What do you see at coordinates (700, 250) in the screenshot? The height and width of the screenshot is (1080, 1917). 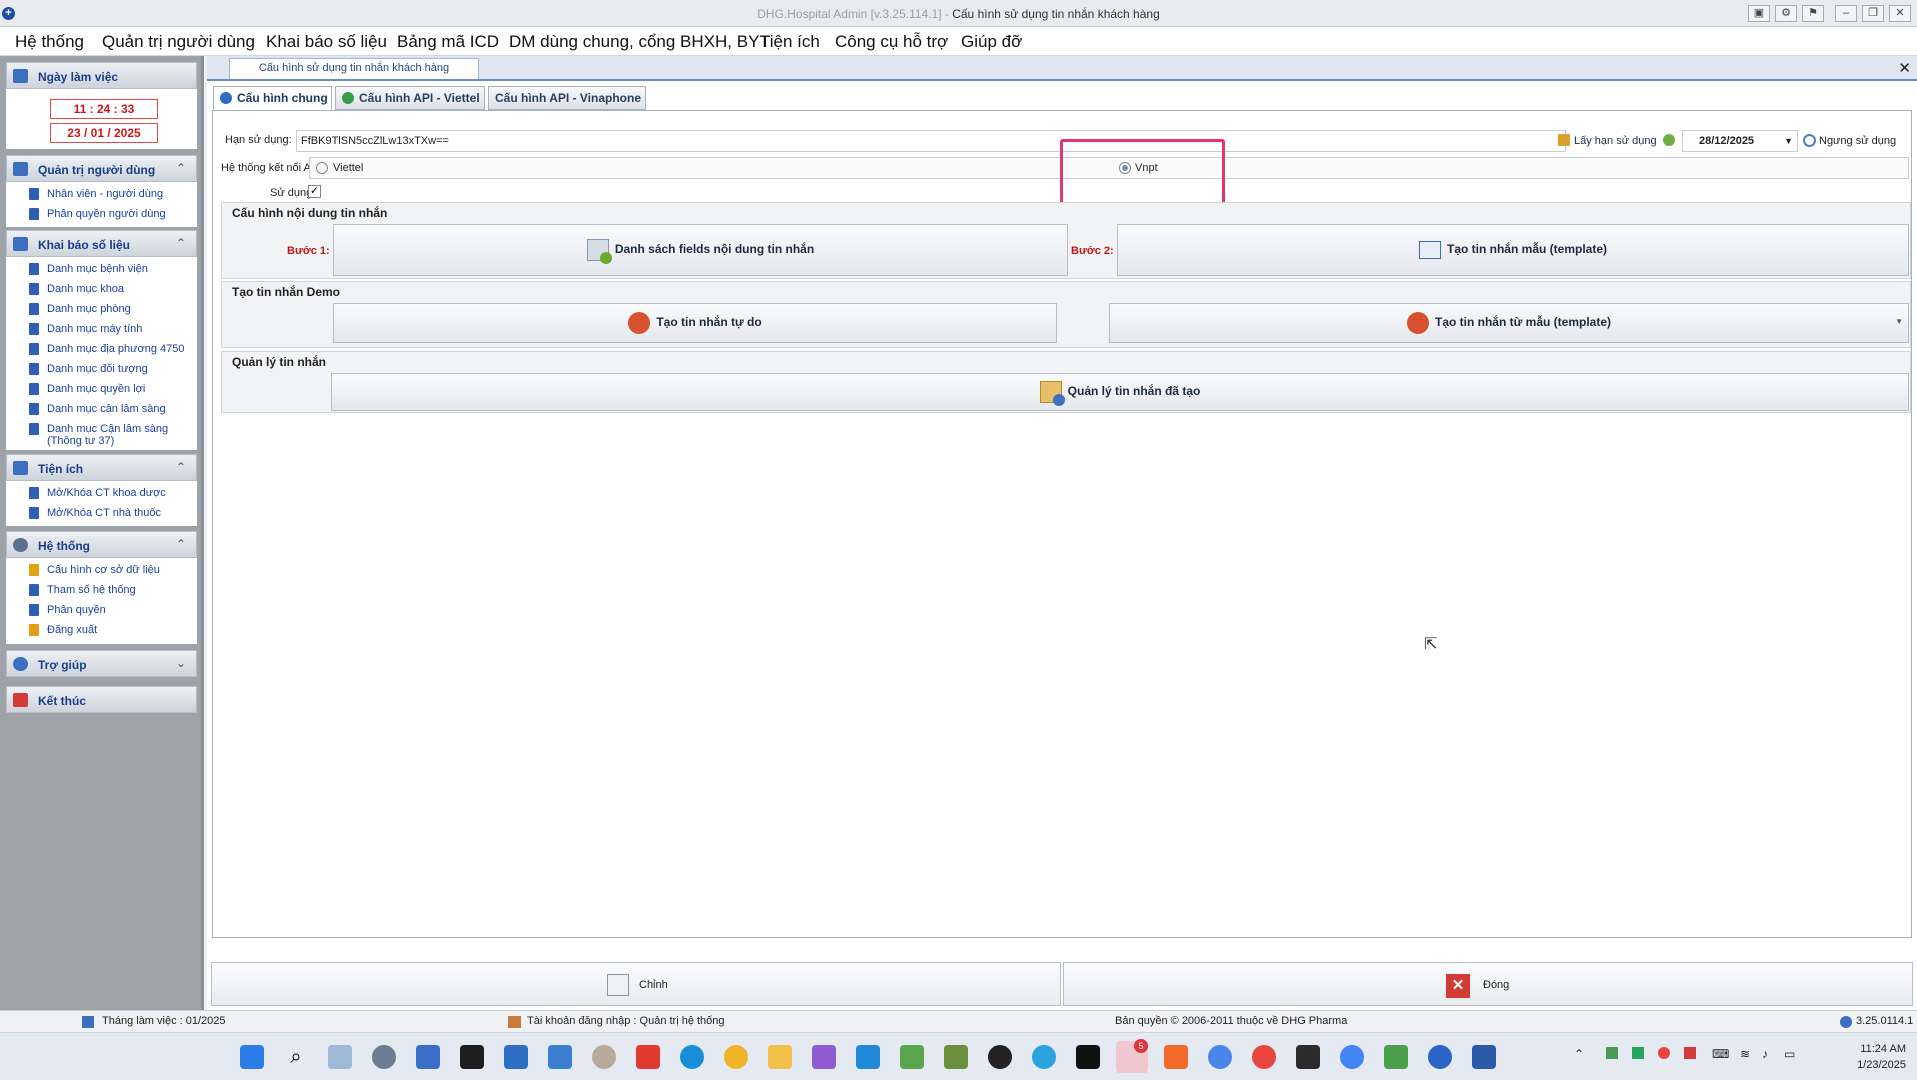 I see `fields-list-button: Danh sách fields nội dung tin nhắn` at bounding box center [700, 250].